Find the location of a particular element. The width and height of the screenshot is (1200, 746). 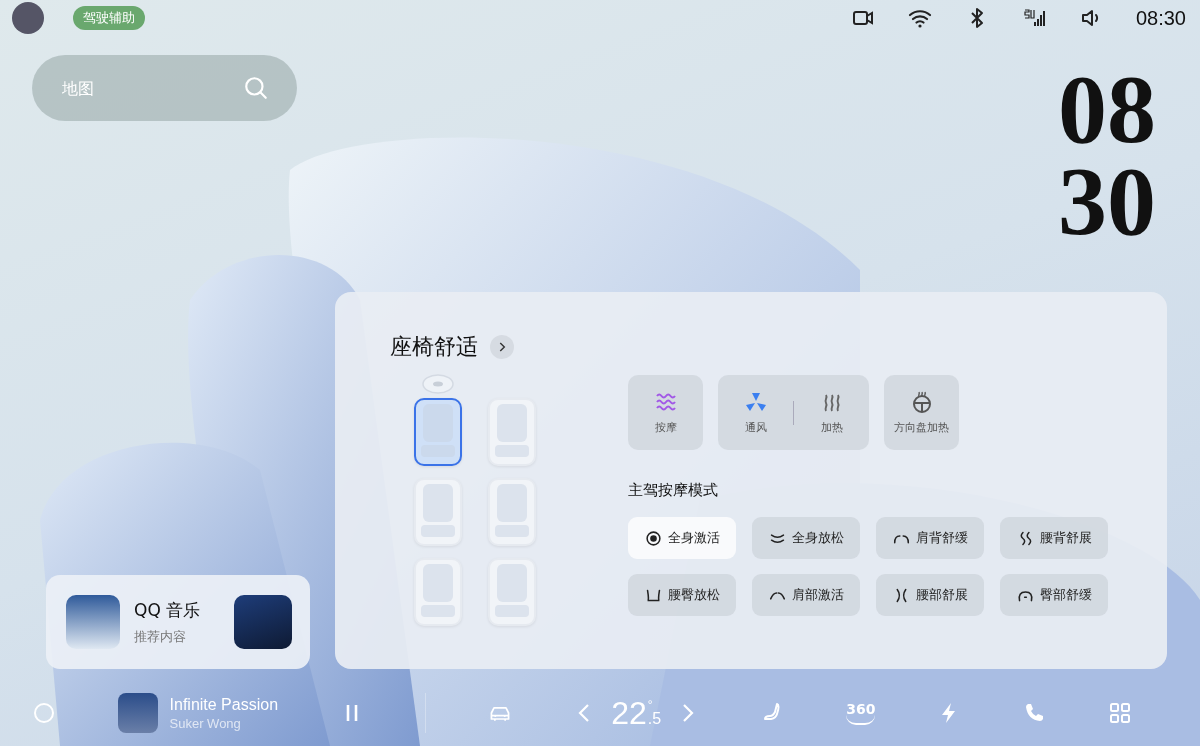

seat is located at coordinates (438, 432).